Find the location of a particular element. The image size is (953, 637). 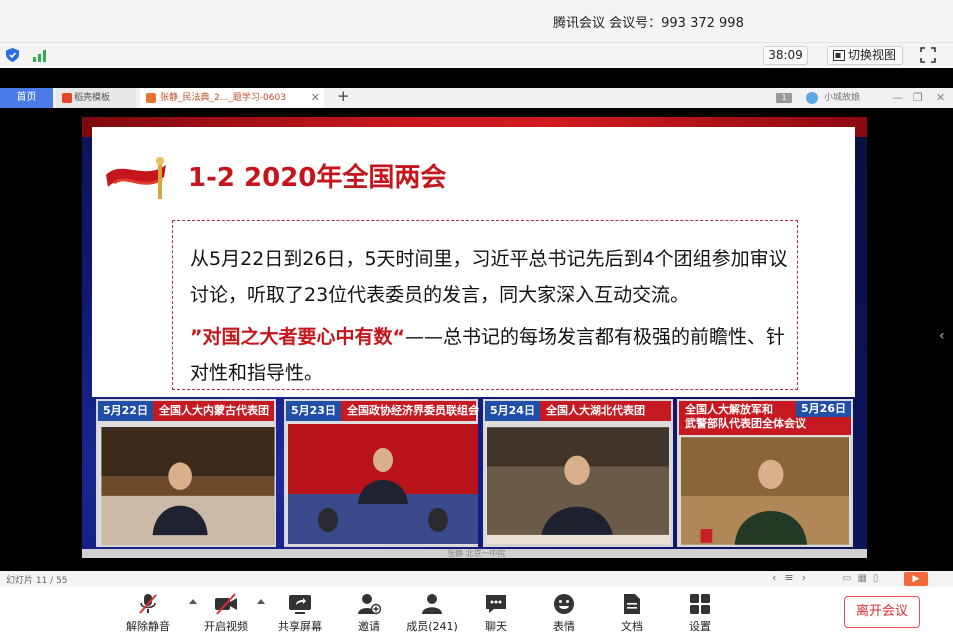

meeting-status-bar: 38:09 切换视图 is located at coordinates (476, 54).